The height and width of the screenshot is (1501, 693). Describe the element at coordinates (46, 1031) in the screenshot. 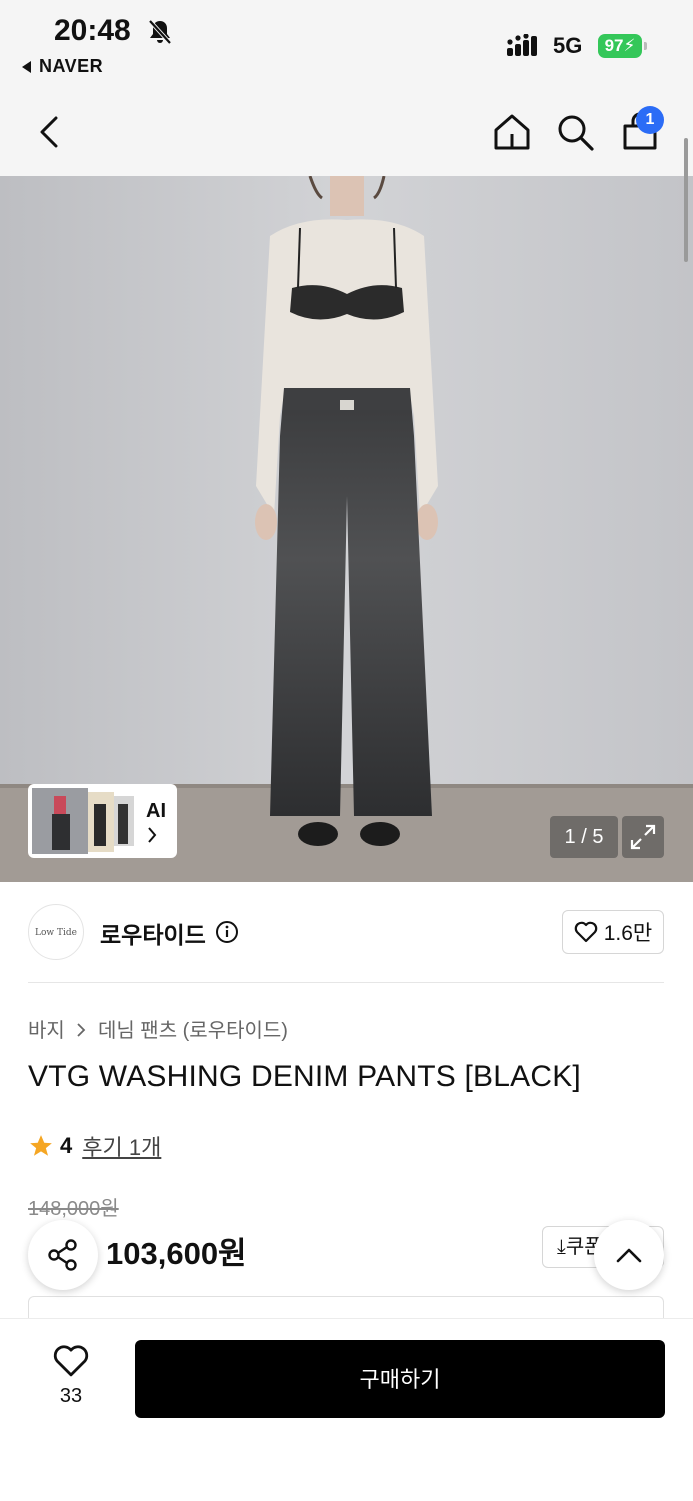

I see `breadcrumb-category: 바지` at that location.